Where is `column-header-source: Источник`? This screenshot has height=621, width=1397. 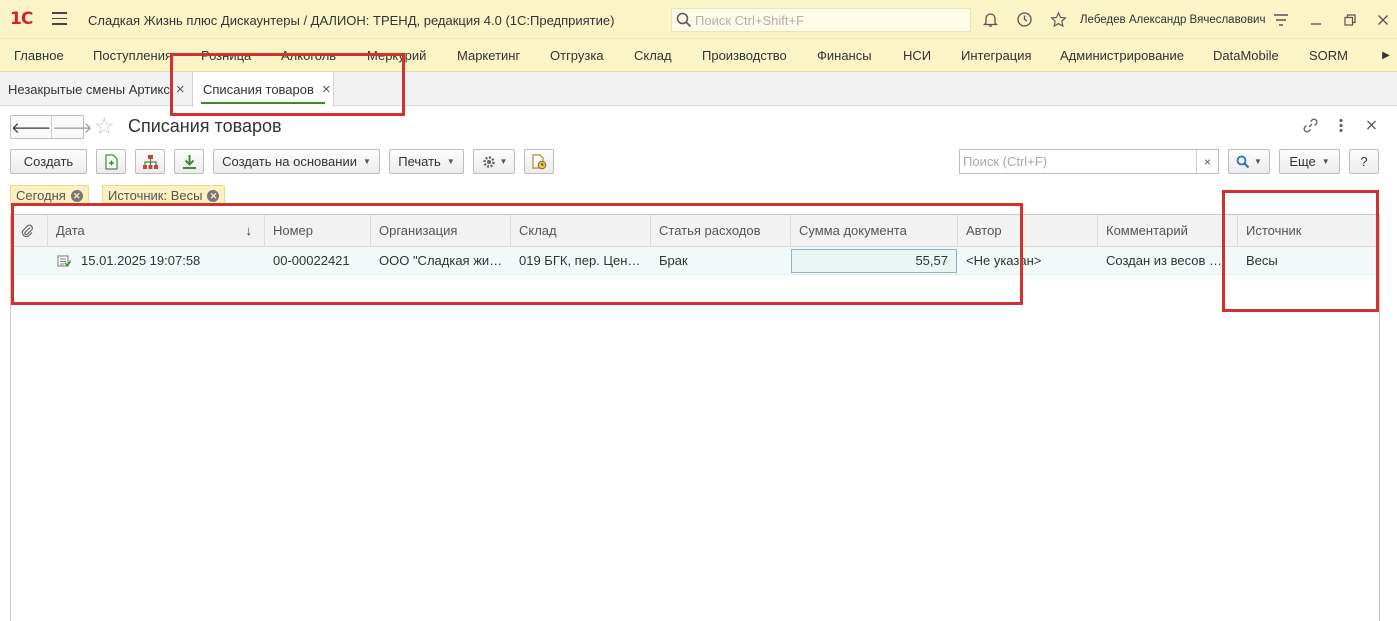
column-header-source: Источник is located at coordinates (1308, 231).